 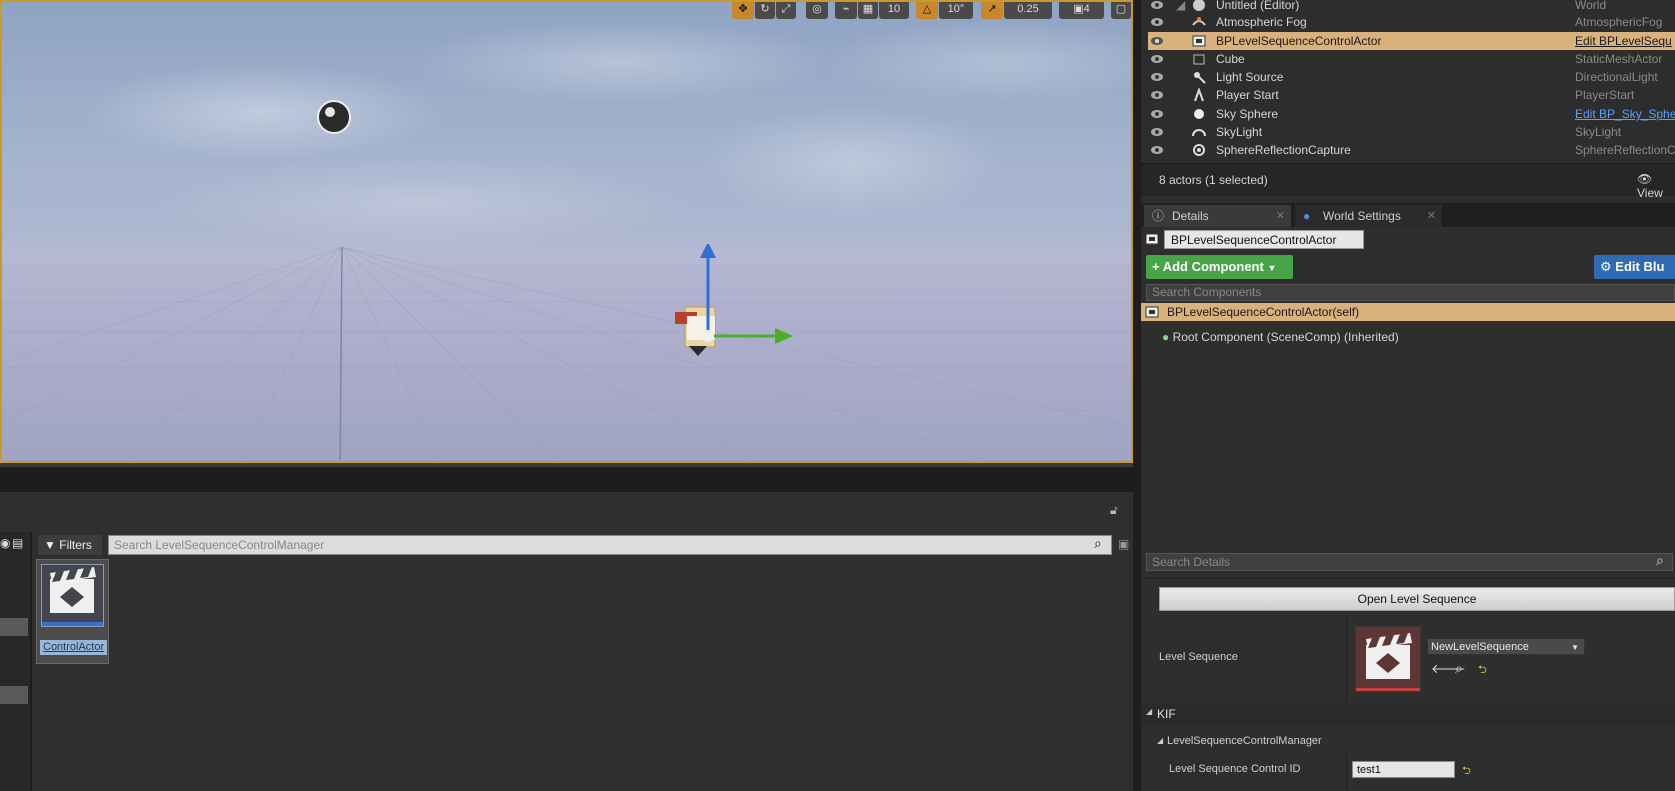 I want to click on fog-icon, so click(x=1199, y=21).